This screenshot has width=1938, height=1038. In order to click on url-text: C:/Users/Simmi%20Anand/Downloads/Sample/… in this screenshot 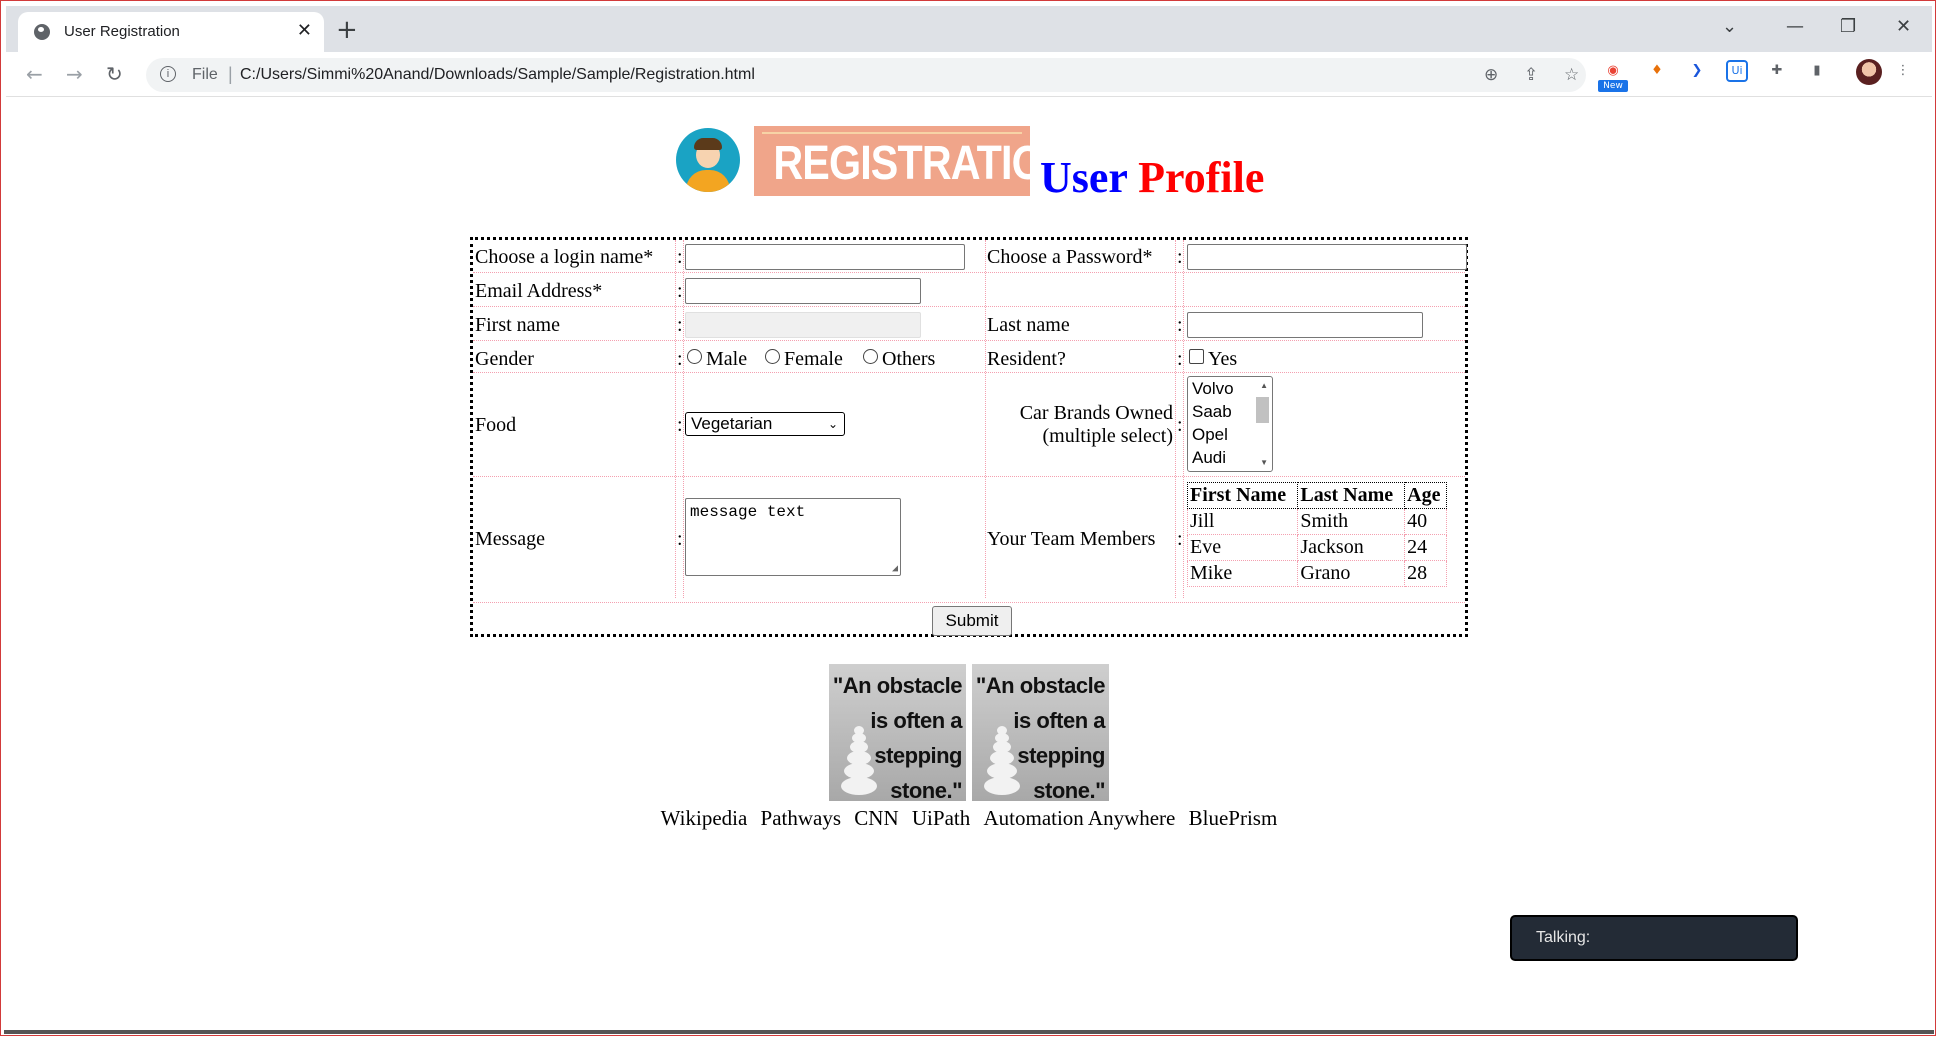, I will do `click(497, 75)`.